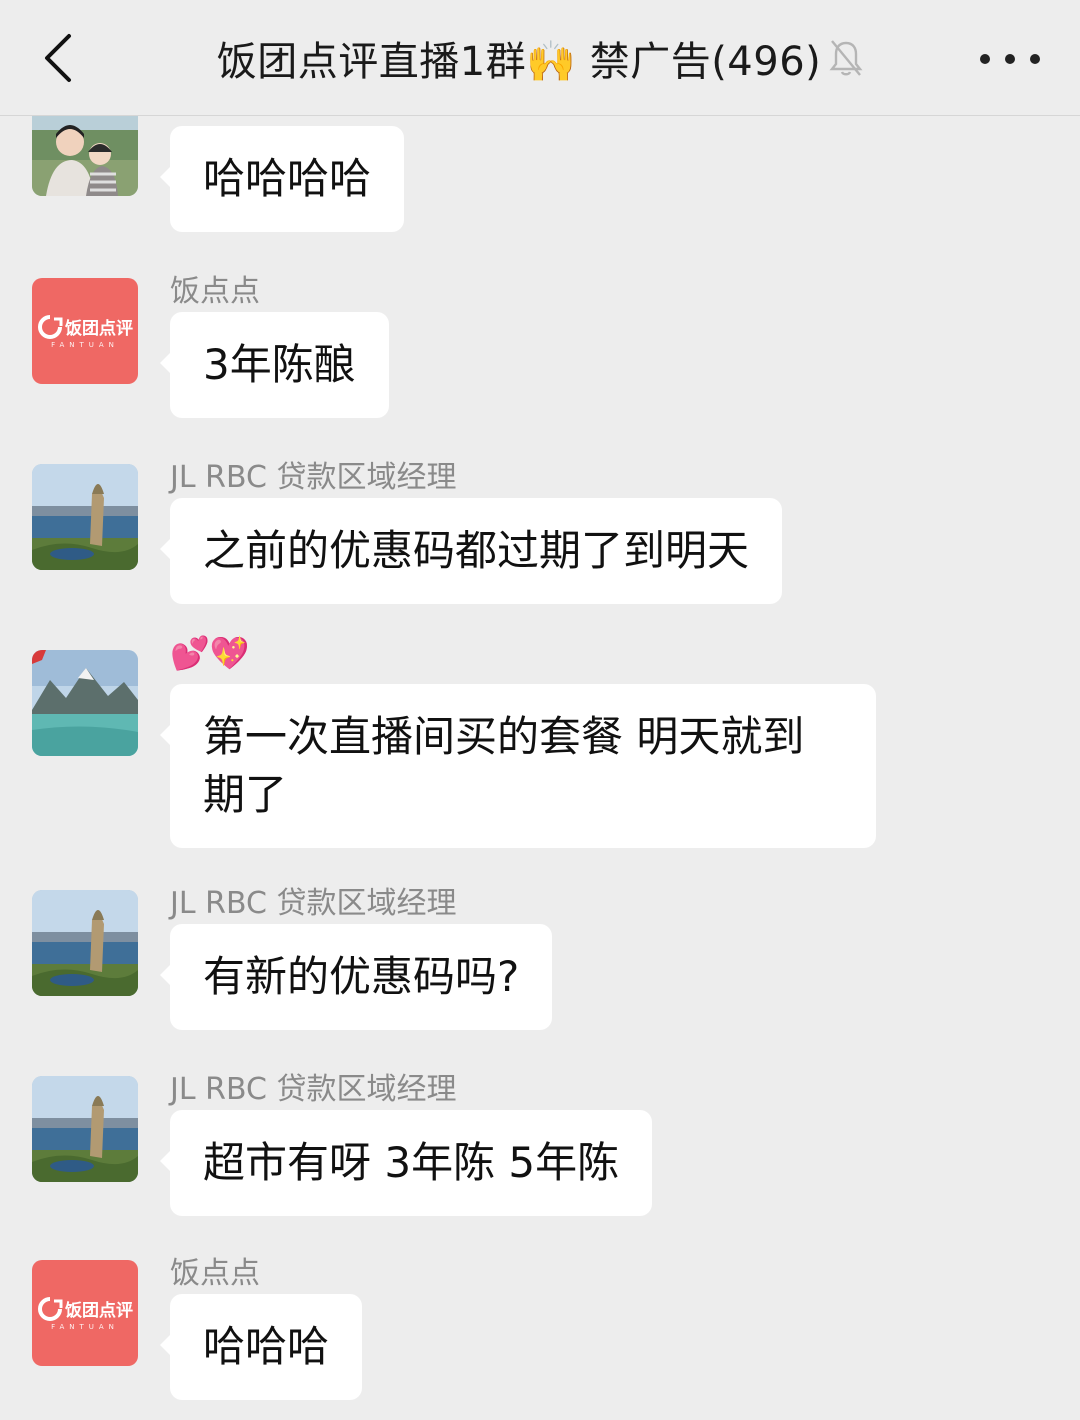 This screenshot has height=1420, width=1080. Describe the element at coordinates (519, 61) in the screenshot. I see `chat-title: 饭团点评直播1群🙌 禁广告(496)` at that location.